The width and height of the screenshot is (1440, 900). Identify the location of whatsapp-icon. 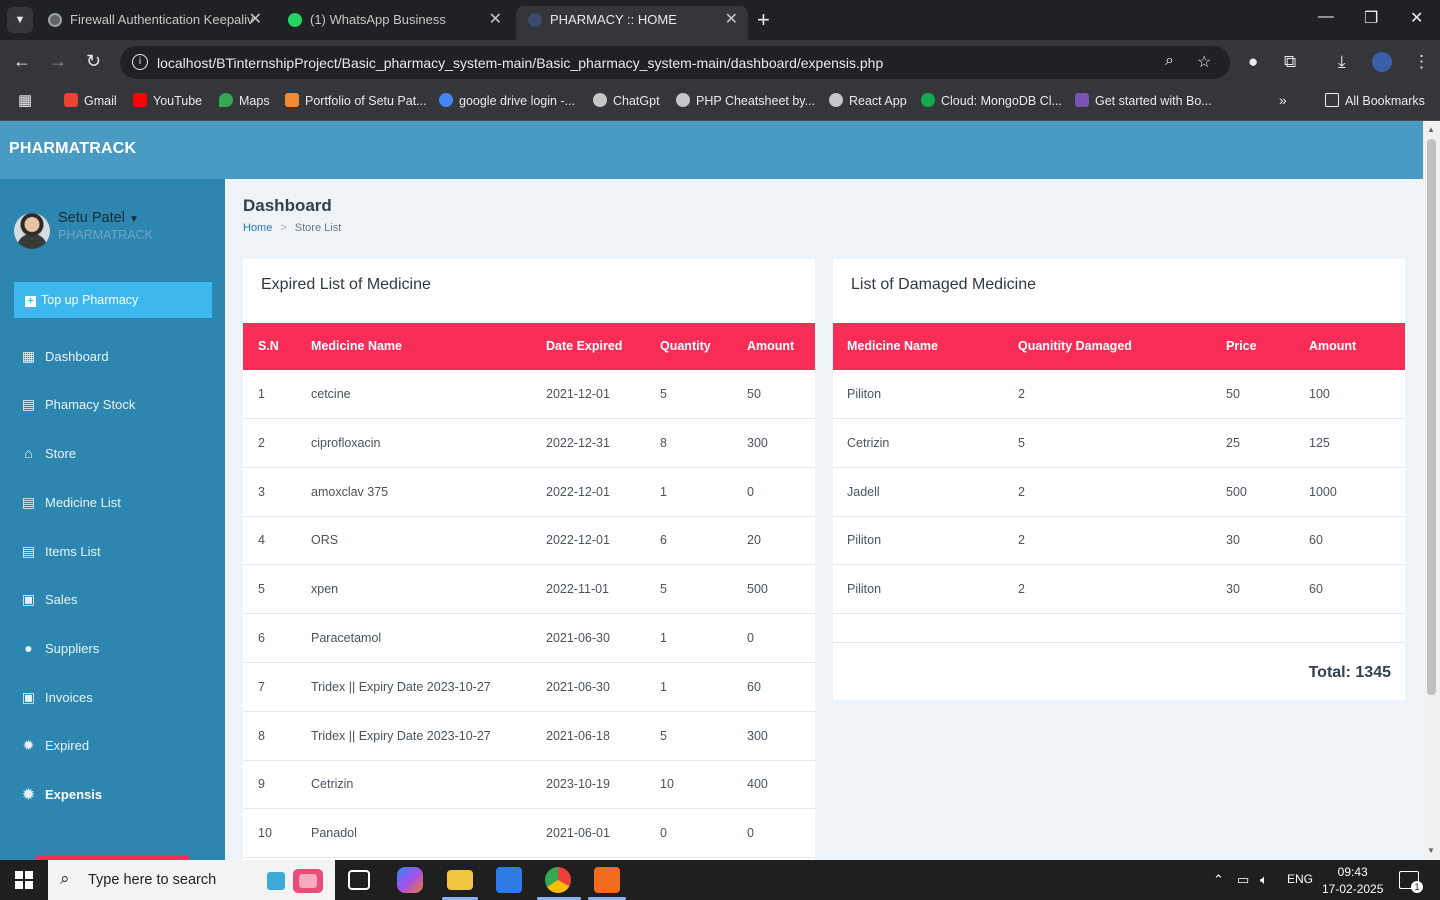
(295, 20).